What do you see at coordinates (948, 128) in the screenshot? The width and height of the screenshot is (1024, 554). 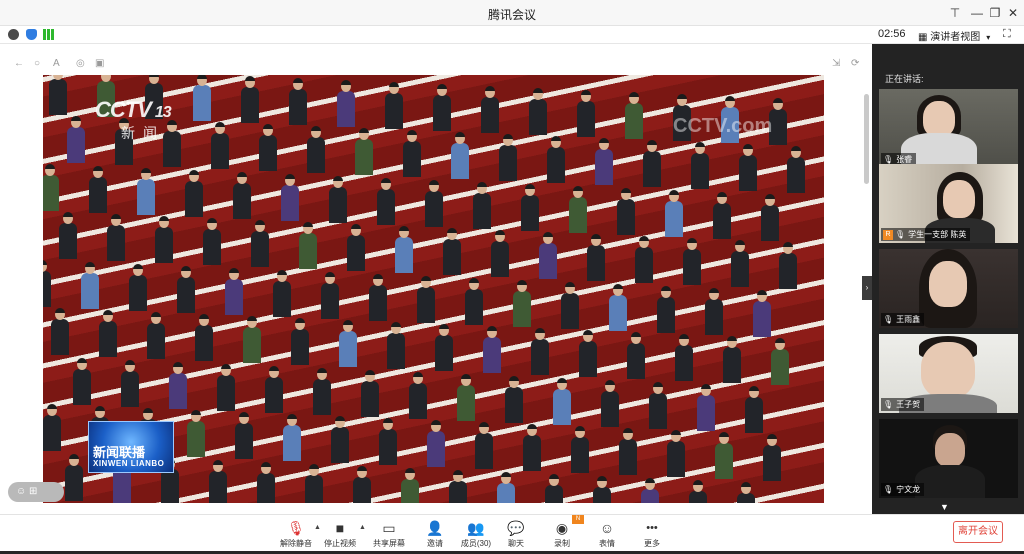 I see `participant-tile: 🎙 张睿` at bounding box center [948, 128].